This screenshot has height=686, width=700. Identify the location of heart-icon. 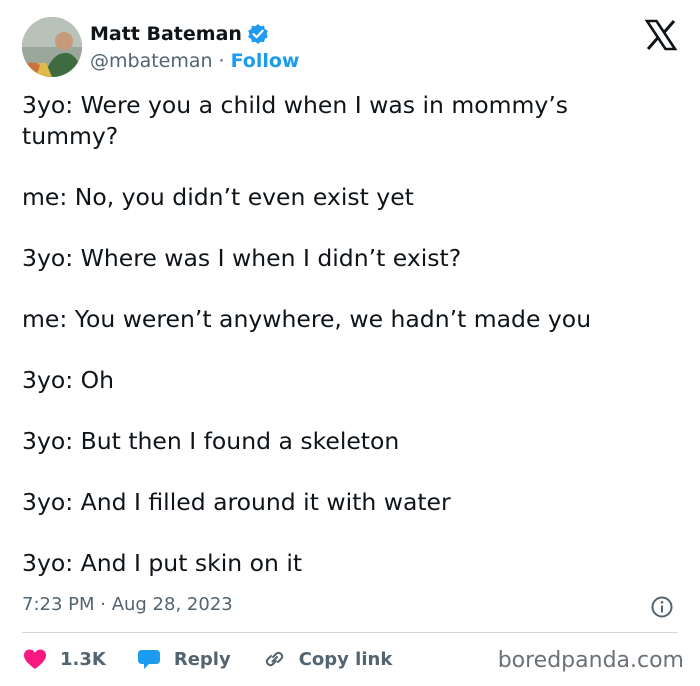
(35, 659).